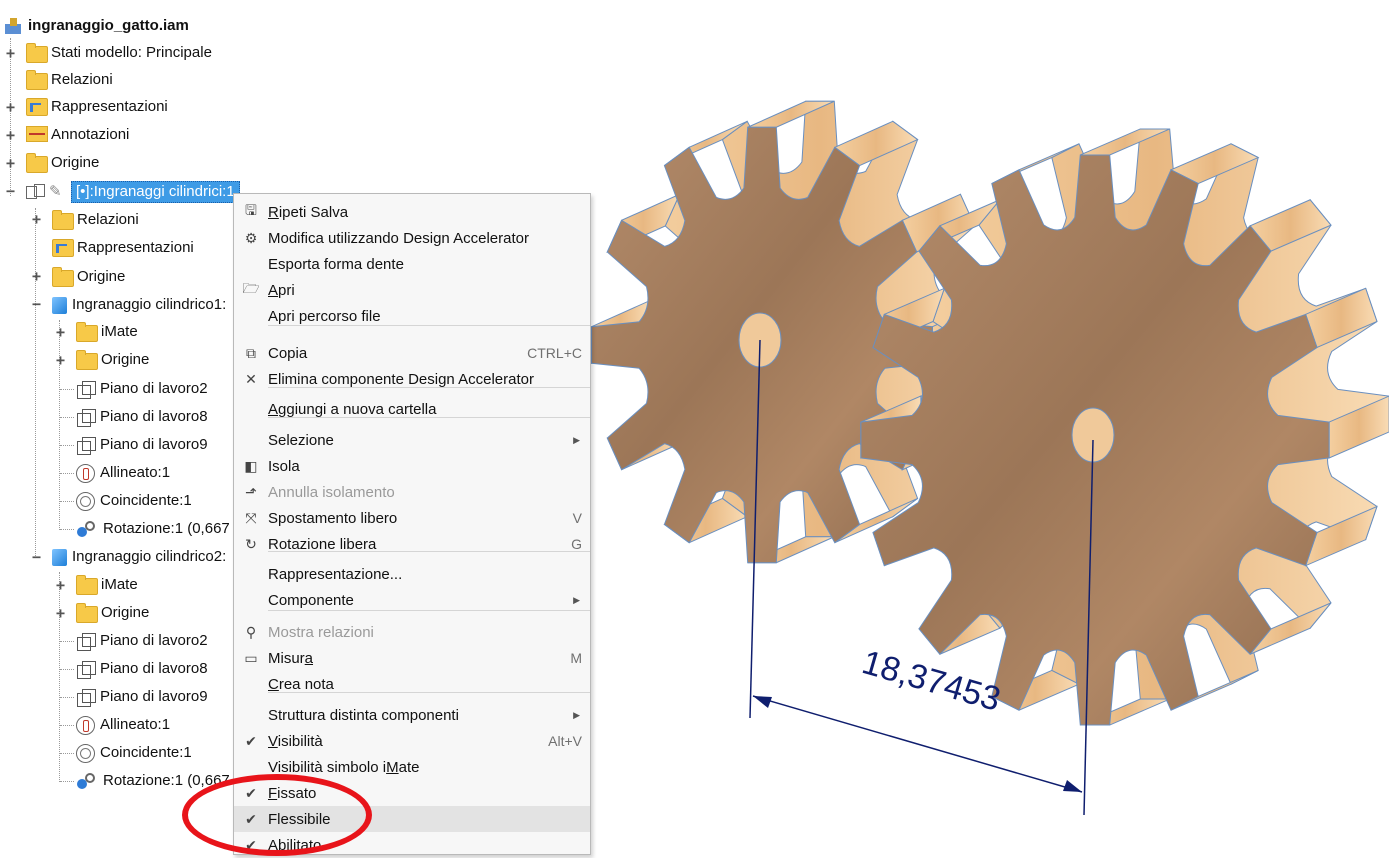 This screenshot has width=1389, height=858. What do you see at coordinates (251, 543) in the screenshot?
I see `free-rotate-icon: ↻` at bounding box center [251, 543].